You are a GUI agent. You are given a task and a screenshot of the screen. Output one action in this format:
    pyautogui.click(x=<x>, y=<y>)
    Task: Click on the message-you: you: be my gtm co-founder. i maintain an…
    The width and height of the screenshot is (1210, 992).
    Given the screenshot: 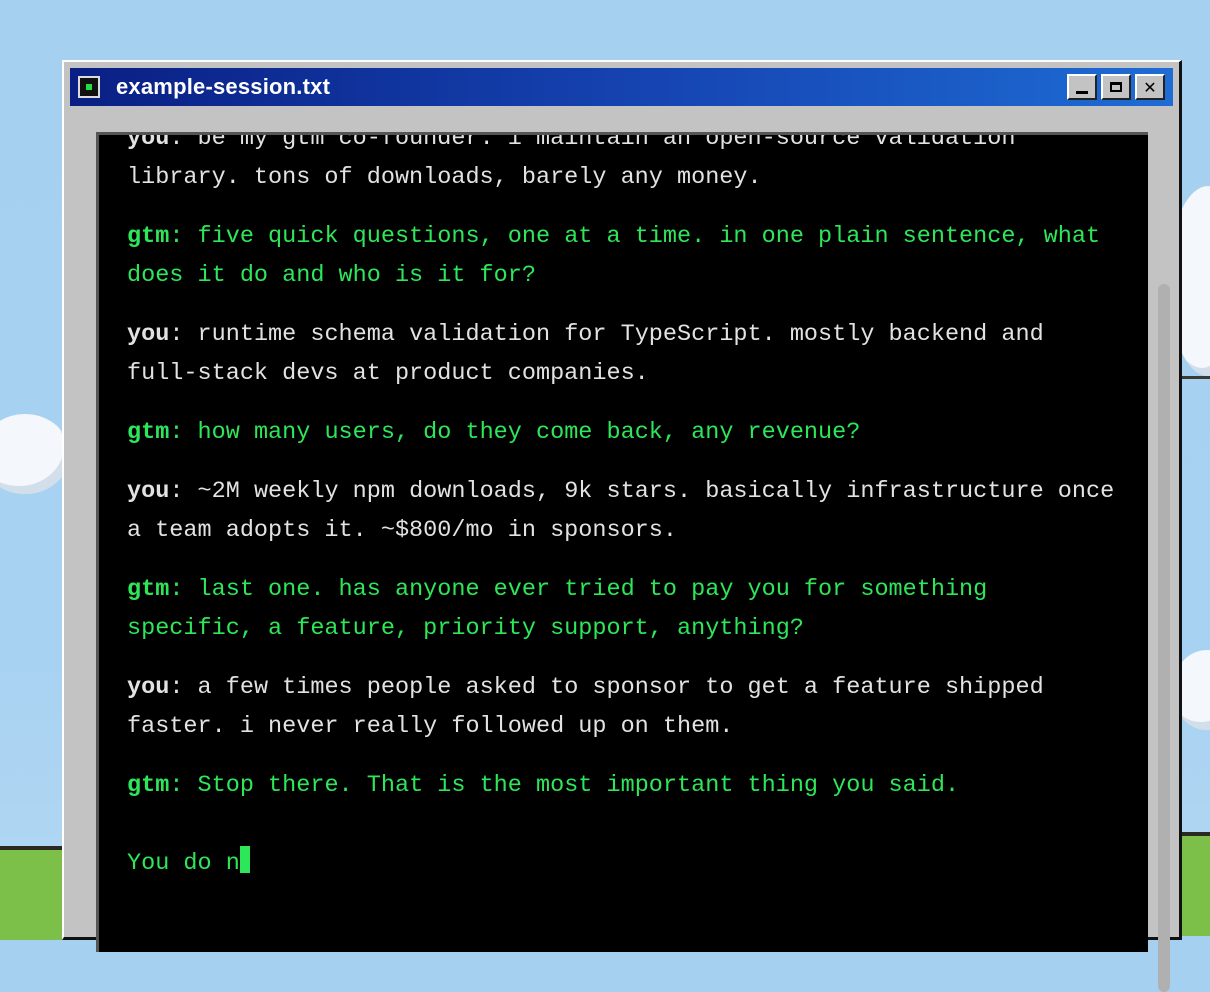 What is the action you would take?
    pyautogui.click(x=622, y=164)
    